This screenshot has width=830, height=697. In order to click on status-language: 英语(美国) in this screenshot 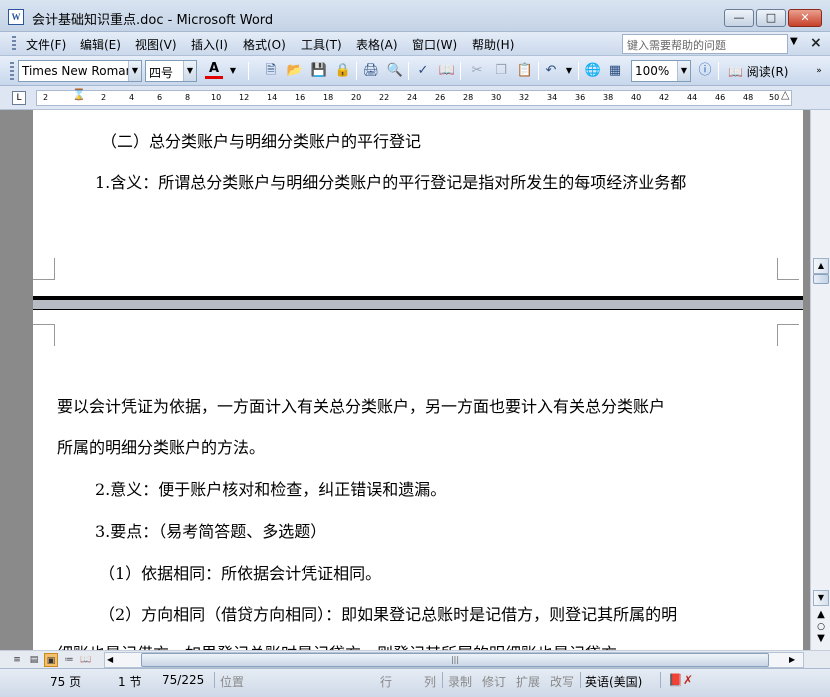, I will do `click(613, 681)`.